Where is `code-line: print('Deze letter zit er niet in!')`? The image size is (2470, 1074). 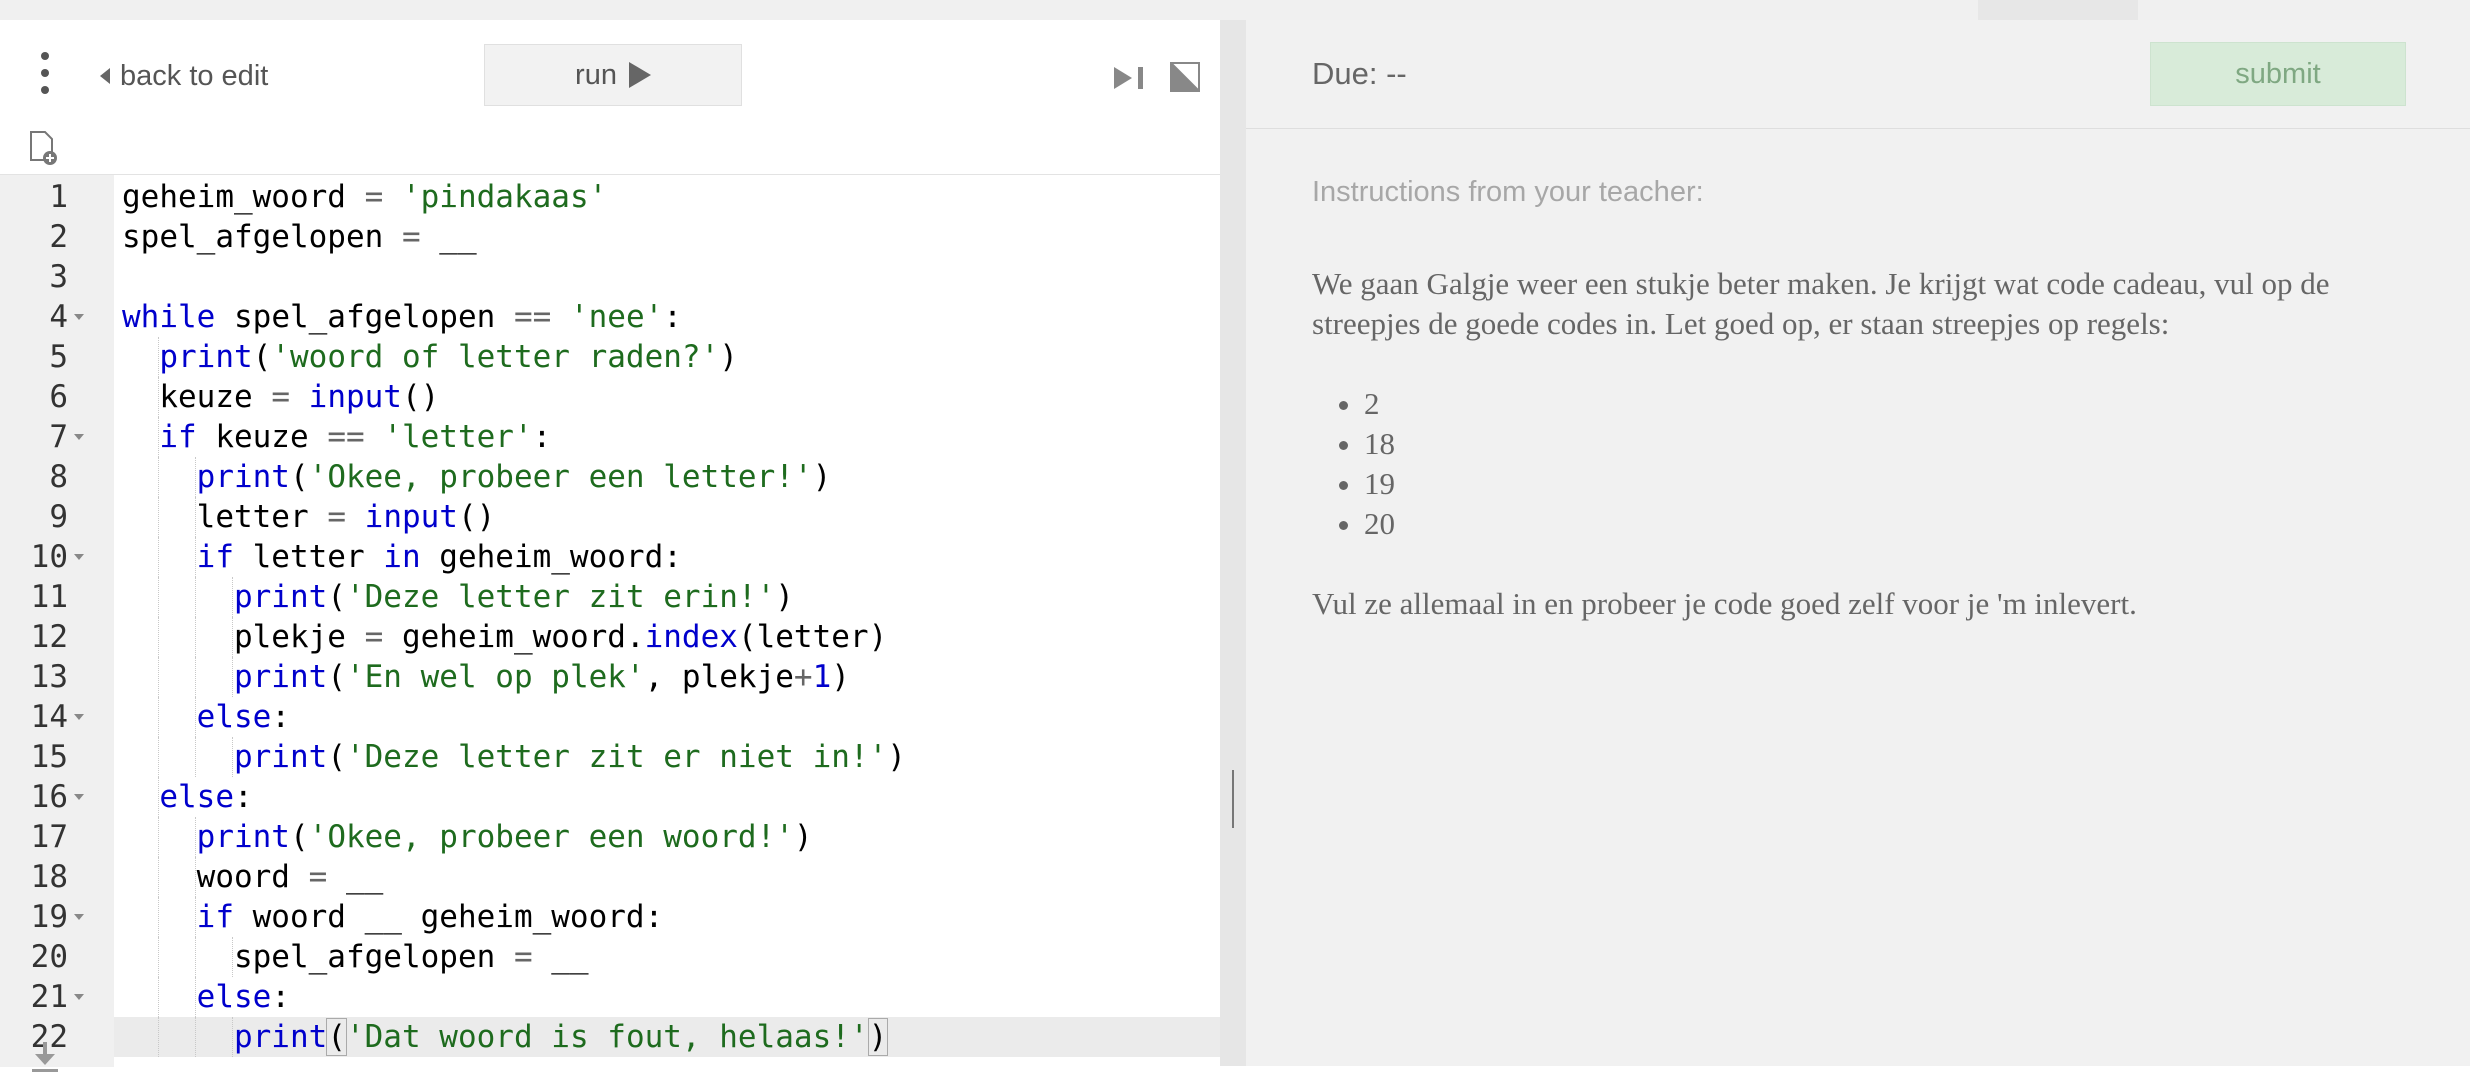 code-line: print('Deze letter zit er niet in!') is located at coordinates (514, 757).